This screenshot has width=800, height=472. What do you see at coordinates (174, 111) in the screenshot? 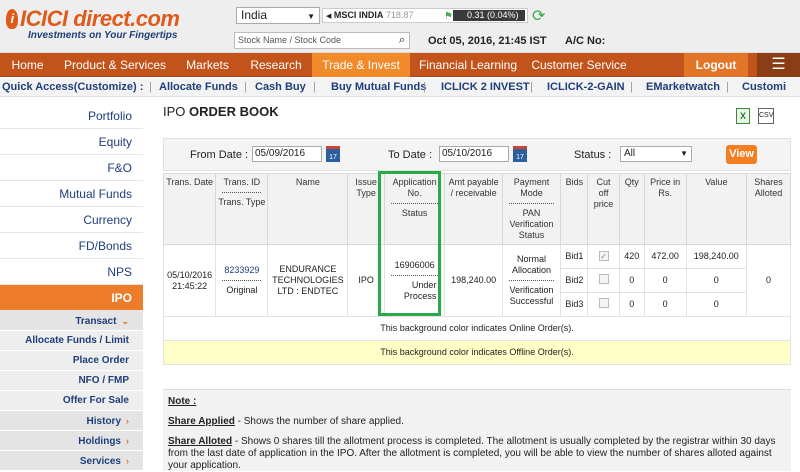
I see `page-title-prefix: IPO` at bounding box center [174, 111].